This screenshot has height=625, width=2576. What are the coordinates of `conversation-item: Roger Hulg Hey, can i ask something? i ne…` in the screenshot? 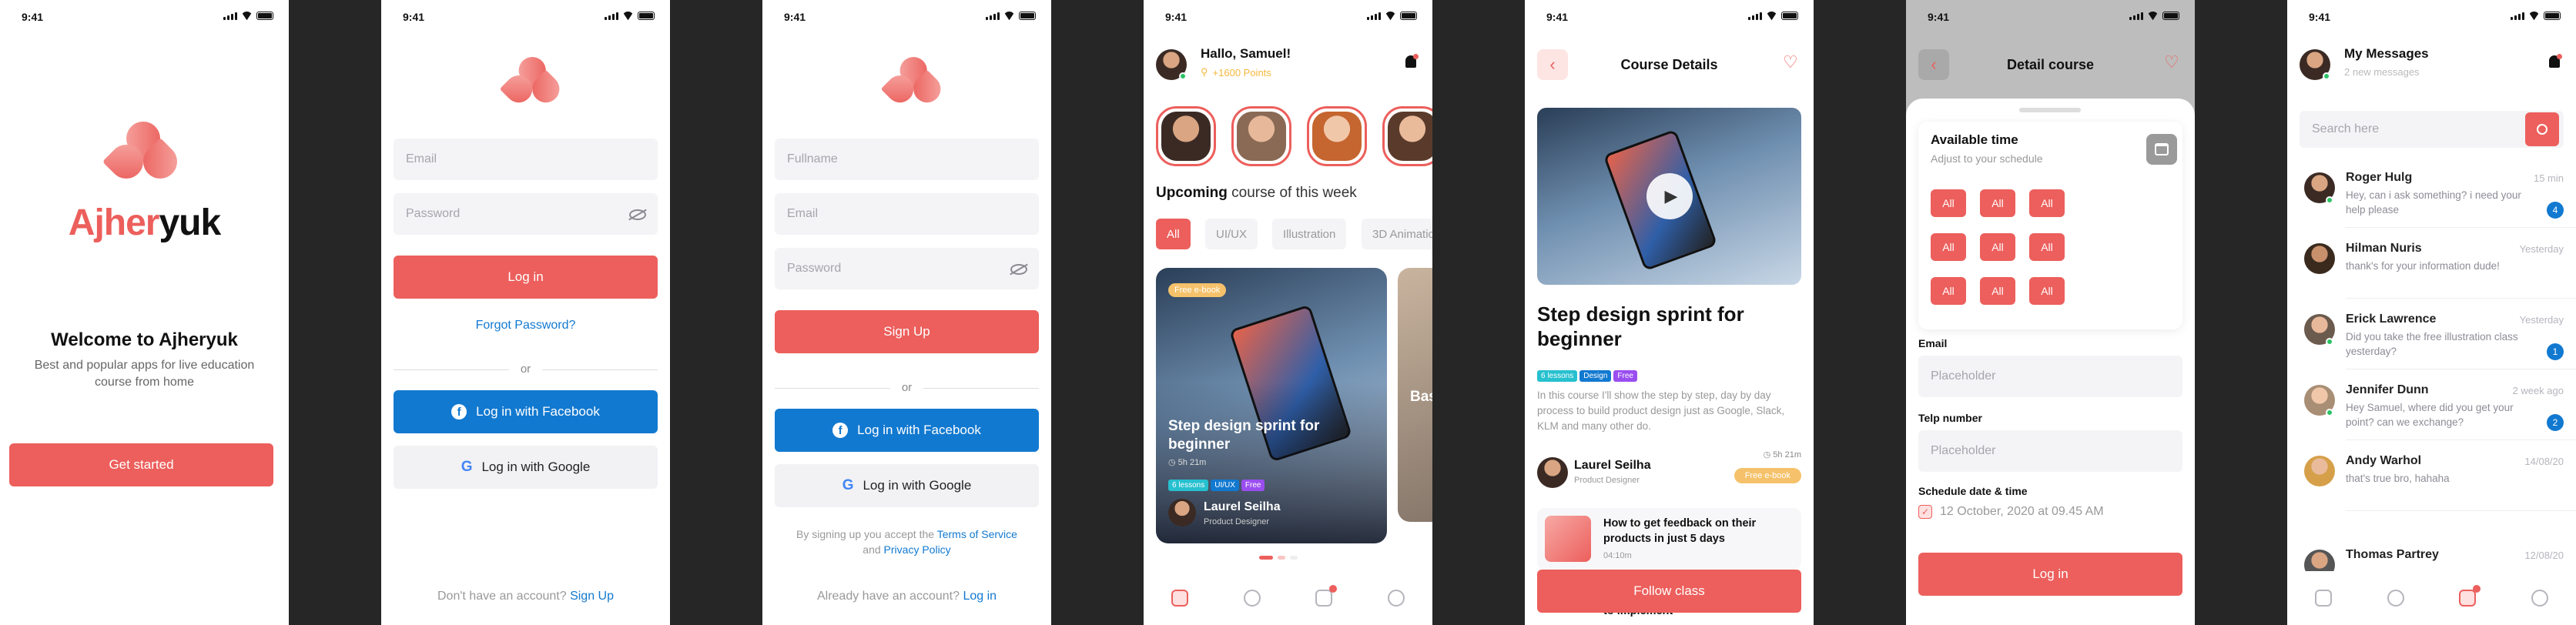 It's located at (2431, 195).